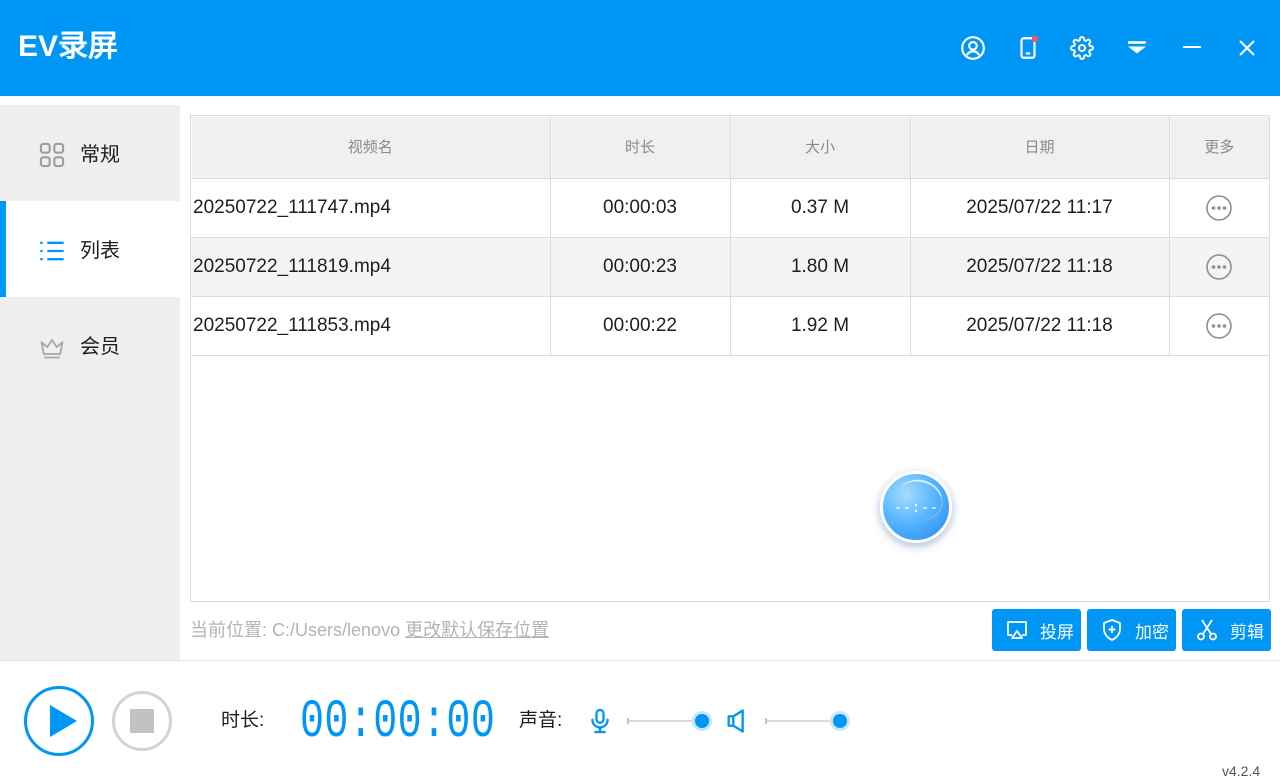 Image resolution: width=1280 pixels, height=782 pixels. What do you see at coordinates (1241, 771) in the screenshot?
I see `app-version: v4.2.4` at bounding box center [1241, 771].